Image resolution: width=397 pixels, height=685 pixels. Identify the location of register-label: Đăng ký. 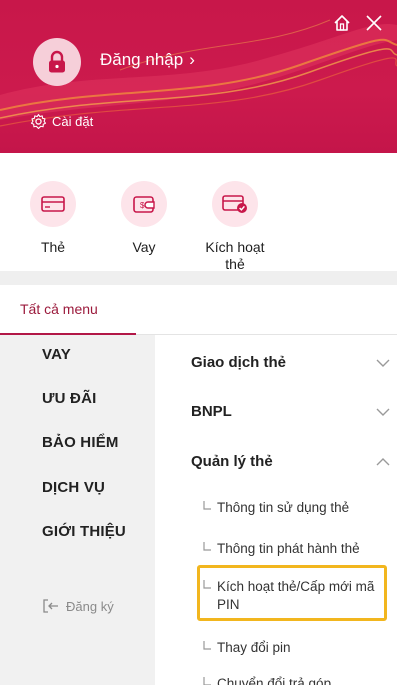
(90, 606).